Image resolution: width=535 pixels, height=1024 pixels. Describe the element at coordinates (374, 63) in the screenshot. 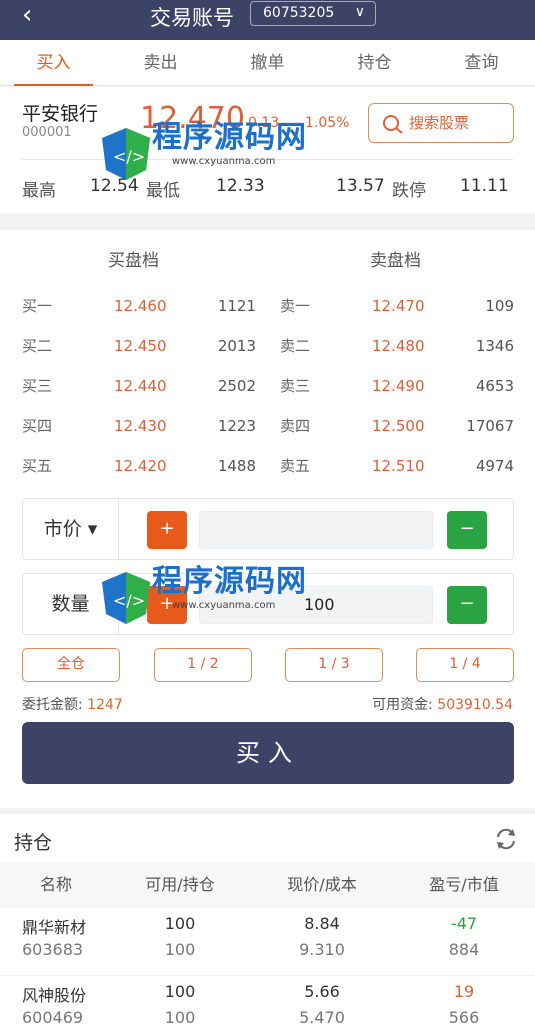

I see `tab-positions: 持仓` at that location.